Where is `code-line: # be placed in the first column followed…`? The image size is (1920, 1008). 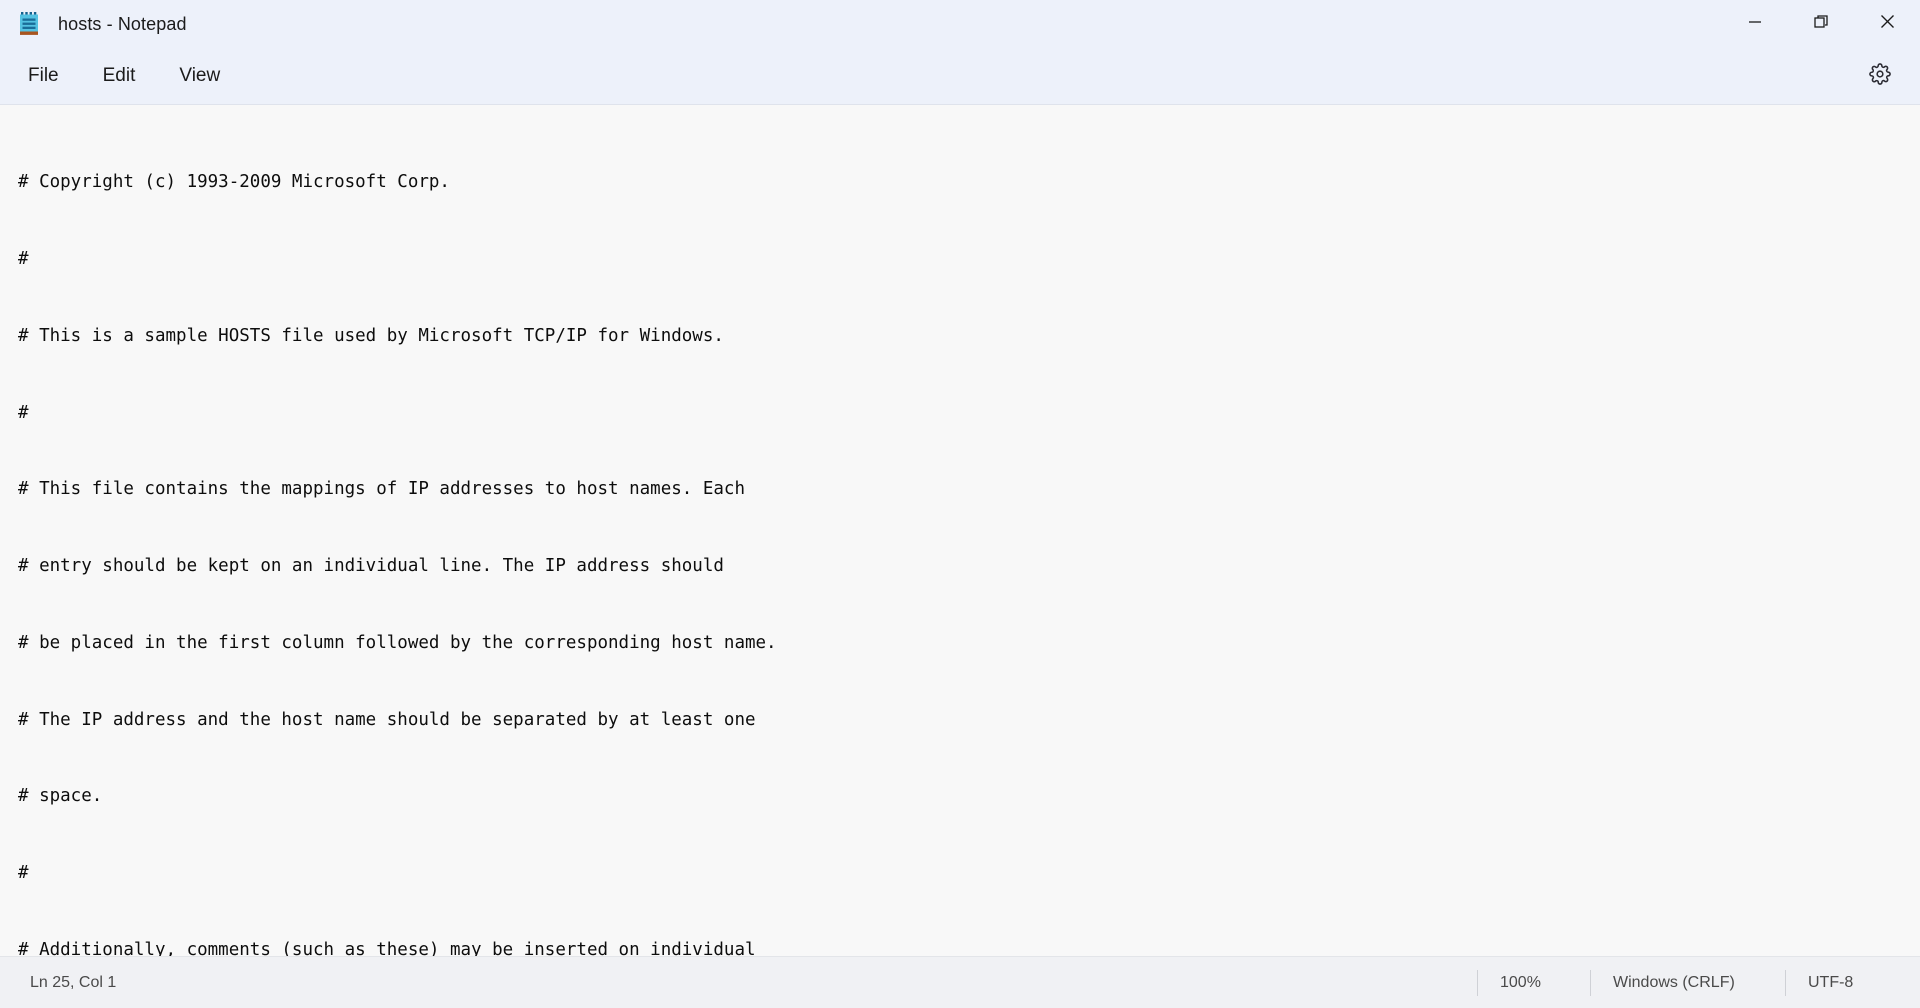
code-line: # be placed in the first column followed… is located at coordinates (397, 642).